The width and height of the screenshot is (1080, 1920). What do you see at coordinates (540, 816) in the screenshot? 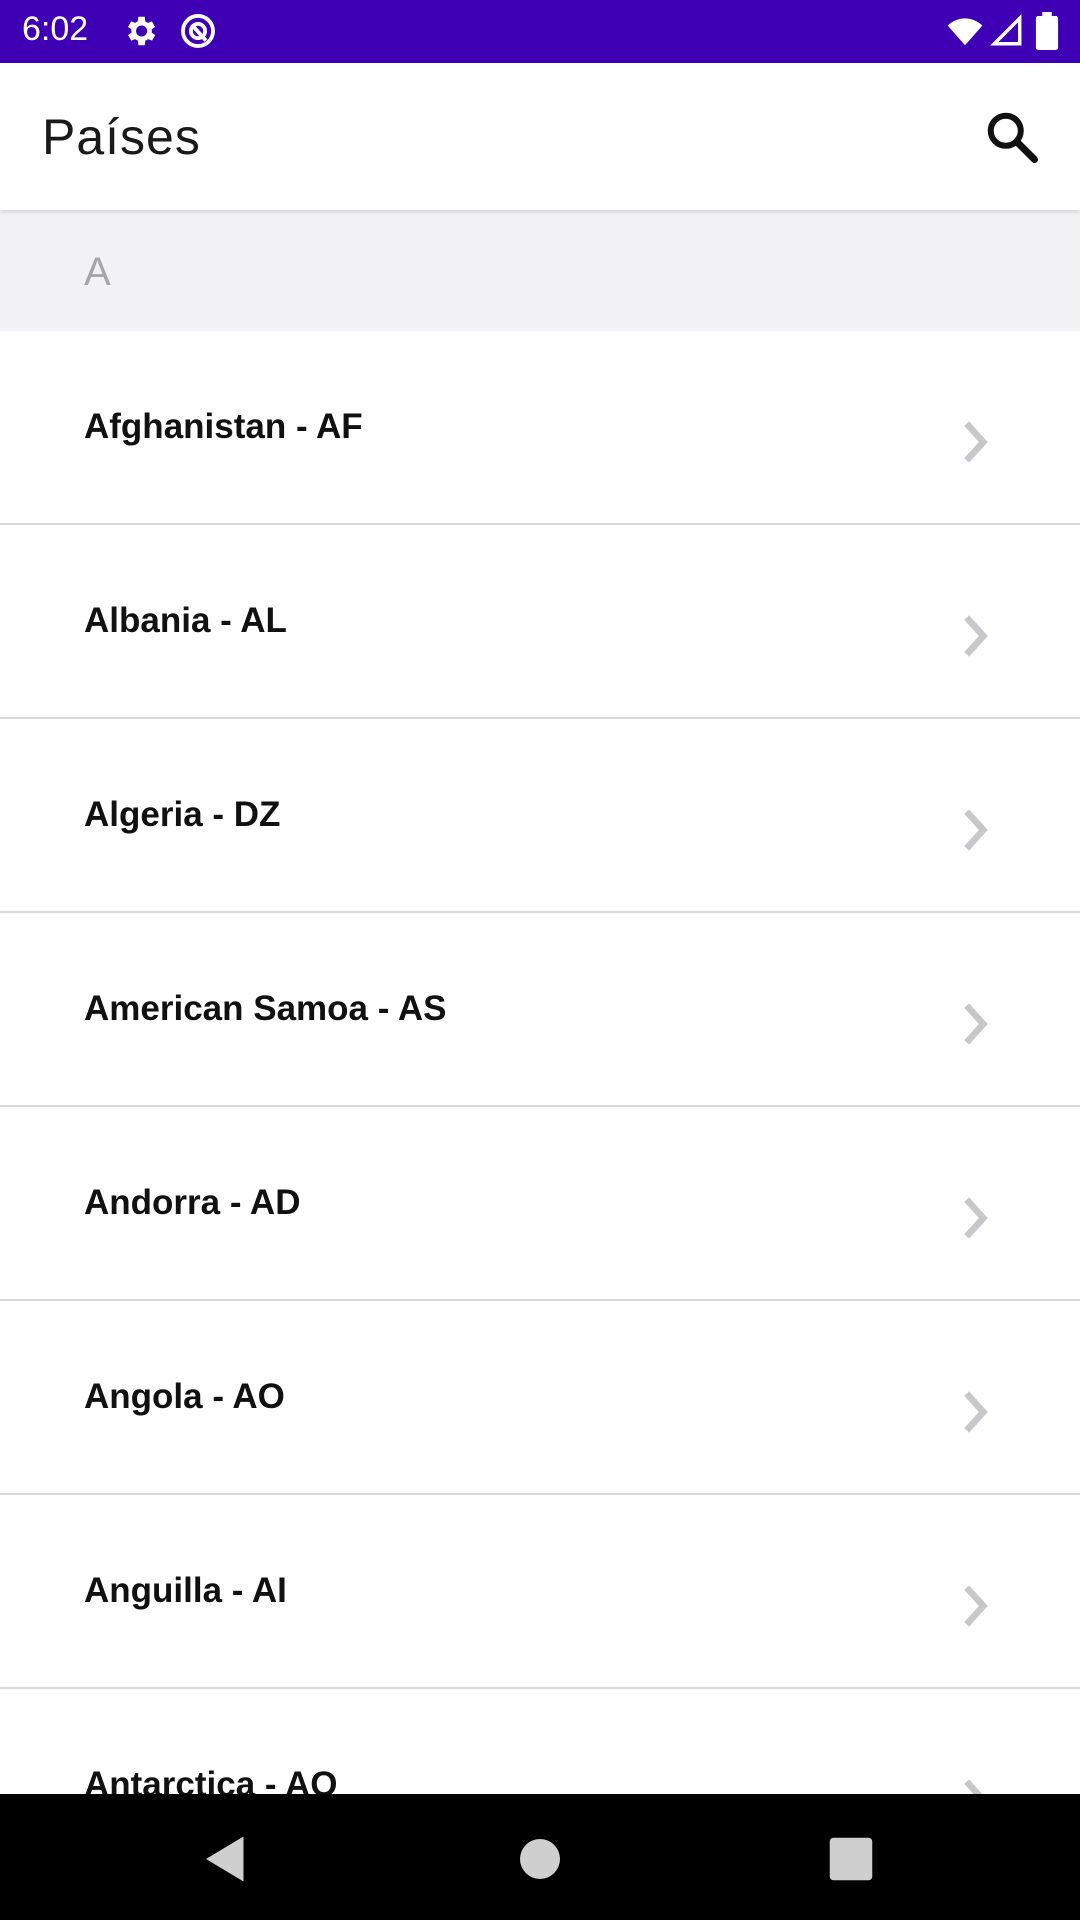
I see `list-item: Algeria - DZ` at bounding box center [540, 816].